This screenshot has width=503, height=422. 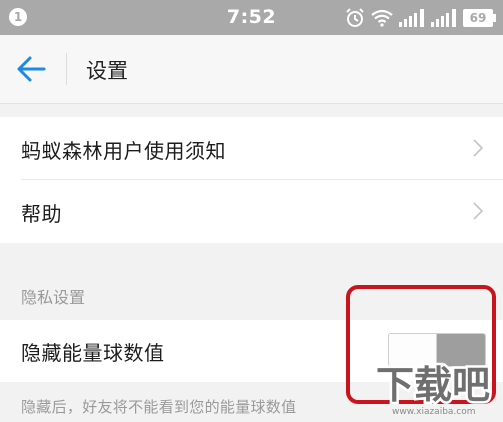 I want to click on back-button, so click(x=32, y=69).